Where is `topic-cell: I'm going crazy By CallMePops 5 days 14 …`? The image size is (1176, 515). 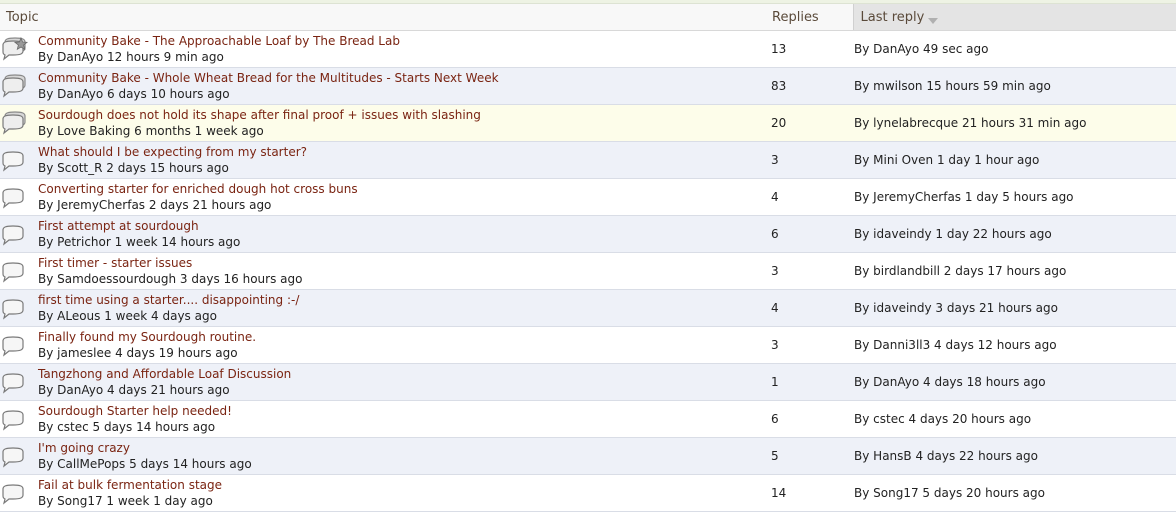
topic-cell: I'm going crazy By CallMePops 5 days 14 … is located at coordinates (402, 456).